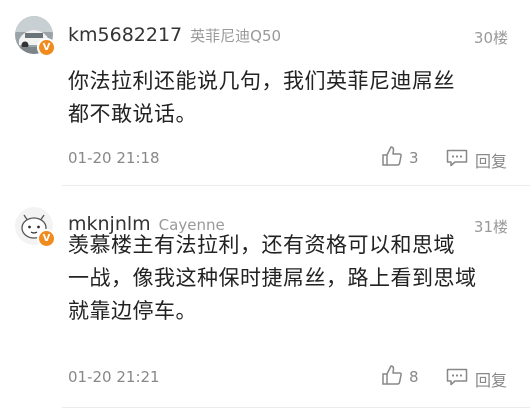 This screenshot has width=530, height=417. I want to click on comment-text-line: 你法拉利还能说几句，我们英菲尼迪屌丝, so click(261, 81).